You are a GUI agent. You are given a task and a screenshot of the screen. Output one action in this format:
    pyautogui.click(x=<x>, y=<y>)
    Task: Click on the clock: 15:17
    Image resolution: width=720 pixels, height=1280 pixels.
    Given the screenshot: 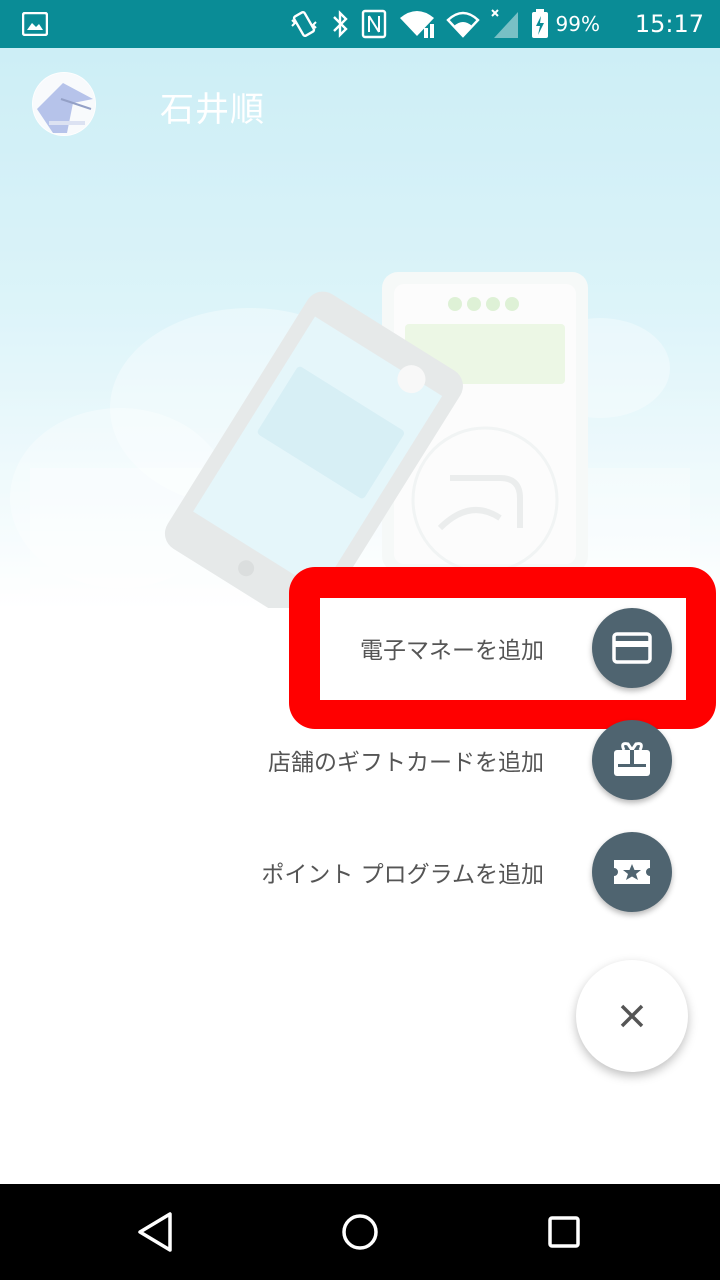 What is the action you would take?
    pyautogui.click(x=669, y=24)
    